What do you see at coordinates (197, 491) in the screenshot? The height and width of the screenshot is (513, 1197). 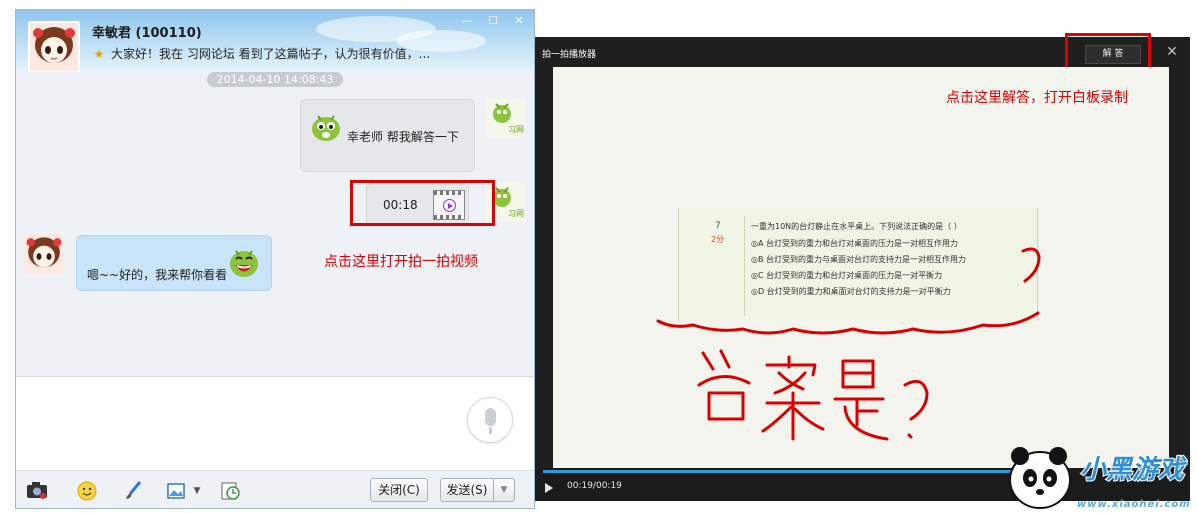 I see `chevron-down-icon: ▼` at bounding box center [197, 491].